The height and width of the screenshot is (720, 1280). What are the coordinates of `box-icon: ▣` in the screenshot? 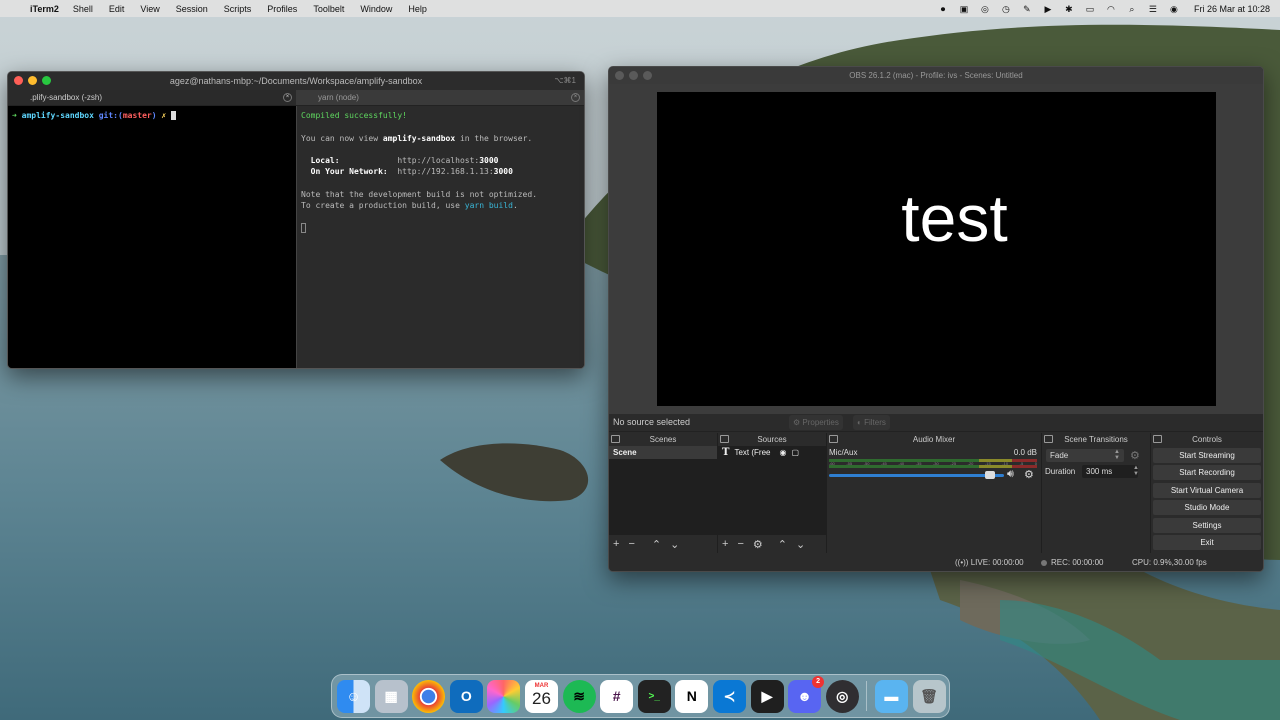 It's located at (964, 9).